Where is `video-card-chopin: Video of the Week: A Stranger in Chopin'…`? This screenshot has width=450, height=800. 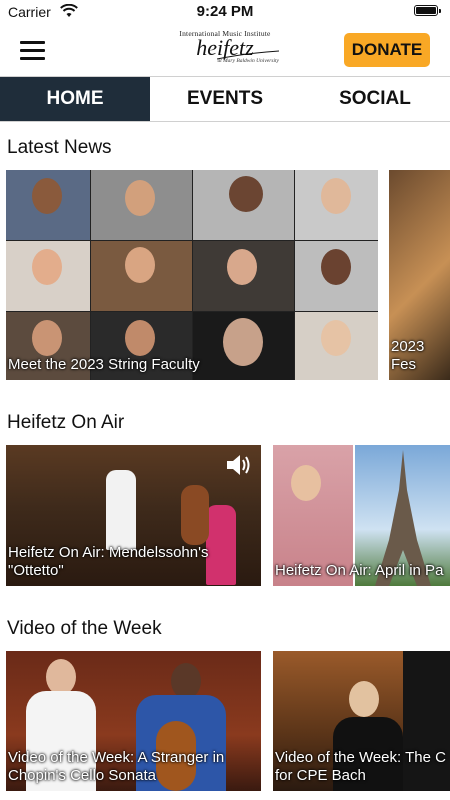 video-card-chopin: Video of the Week: A Stranger in Chopin'… is located at coordinates (133, 721).